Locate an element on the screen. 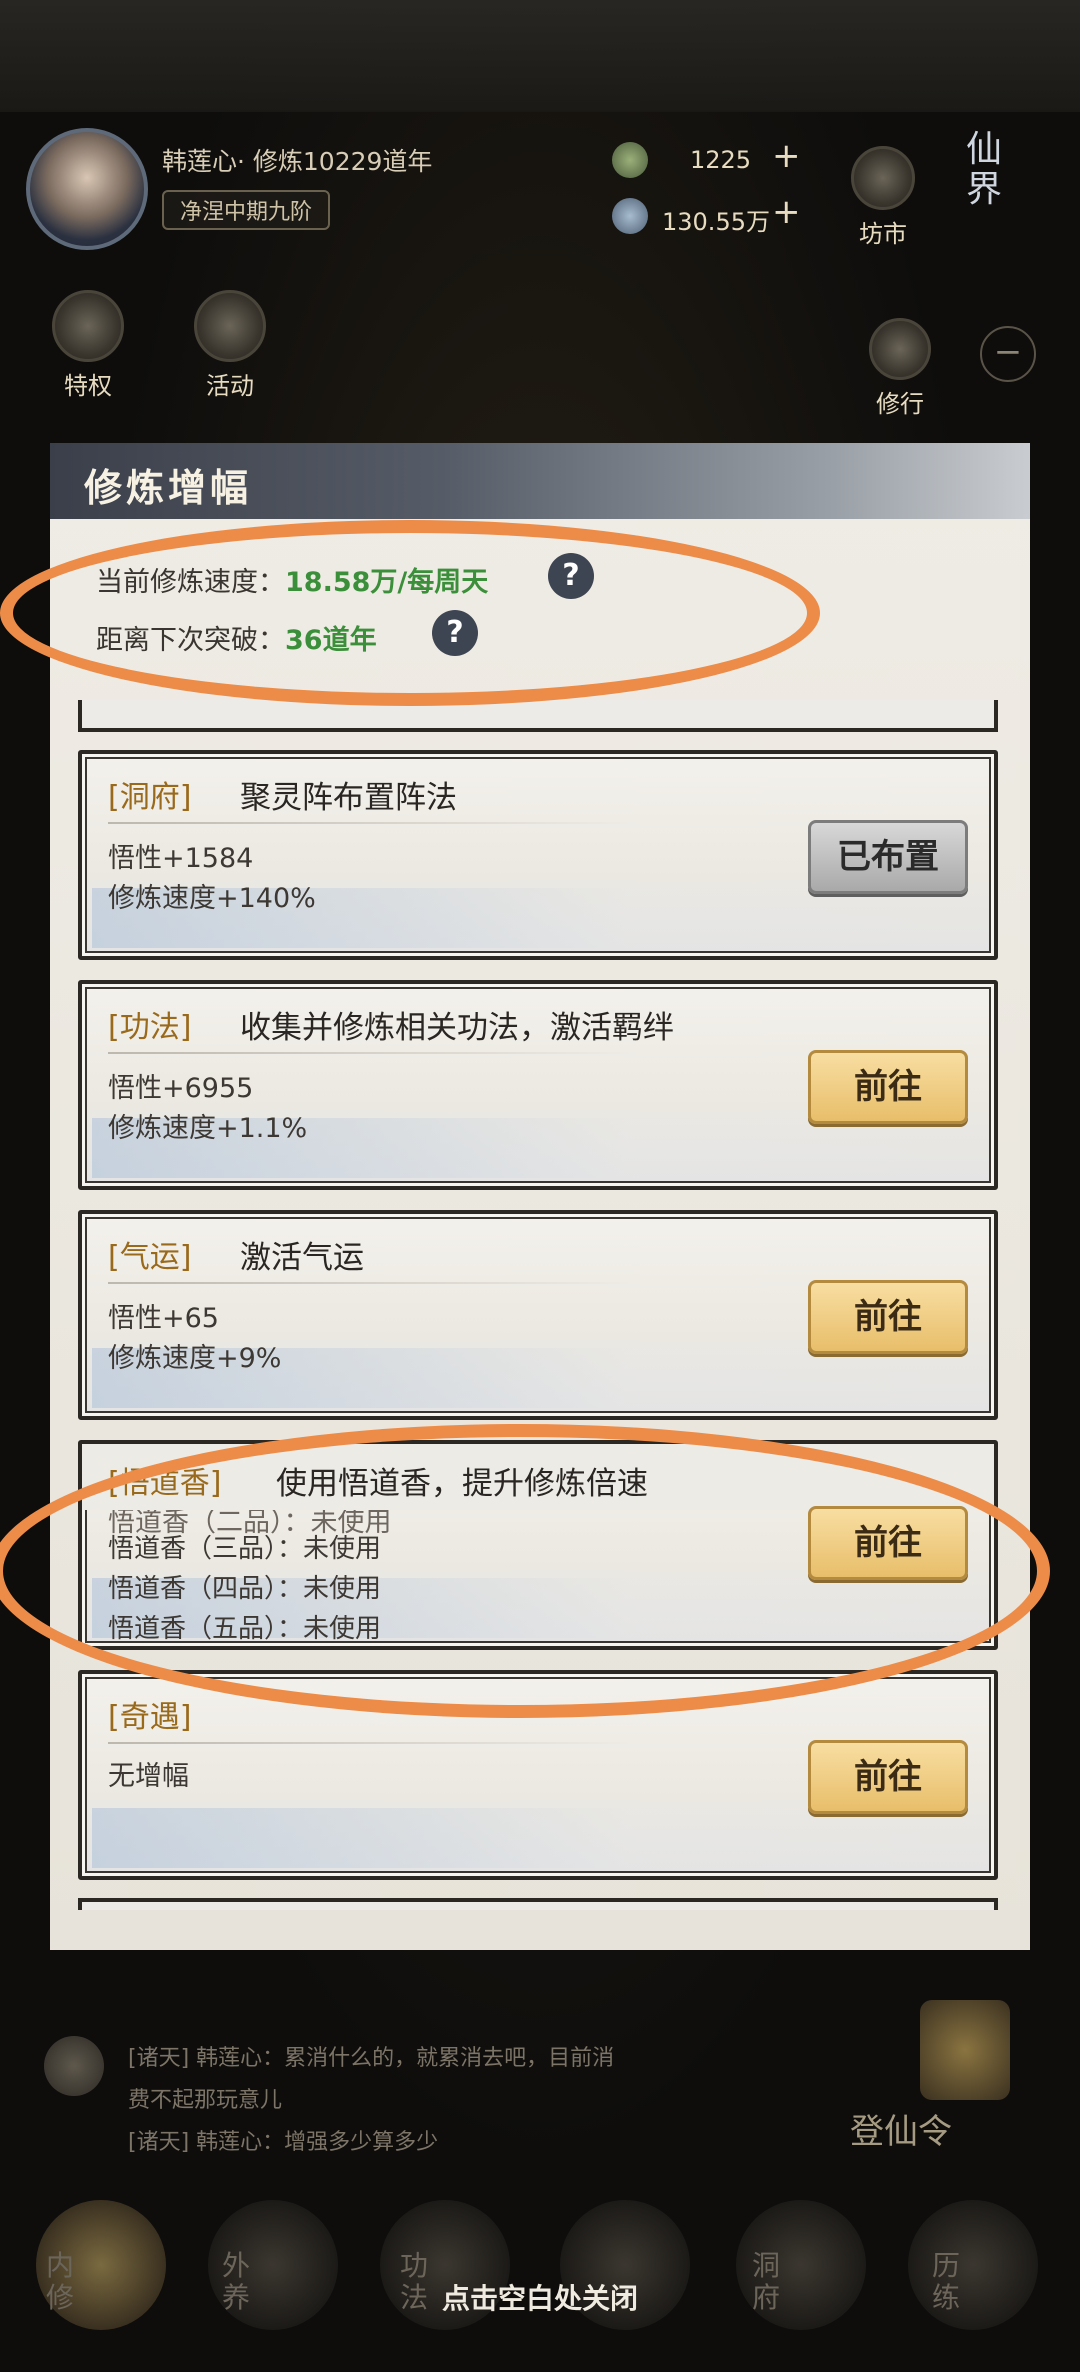 Image resolution: width=1080 pixels, height=2372 pixels. card-line: 修炼速度+1.1% is located at coordinates (208, 1128).